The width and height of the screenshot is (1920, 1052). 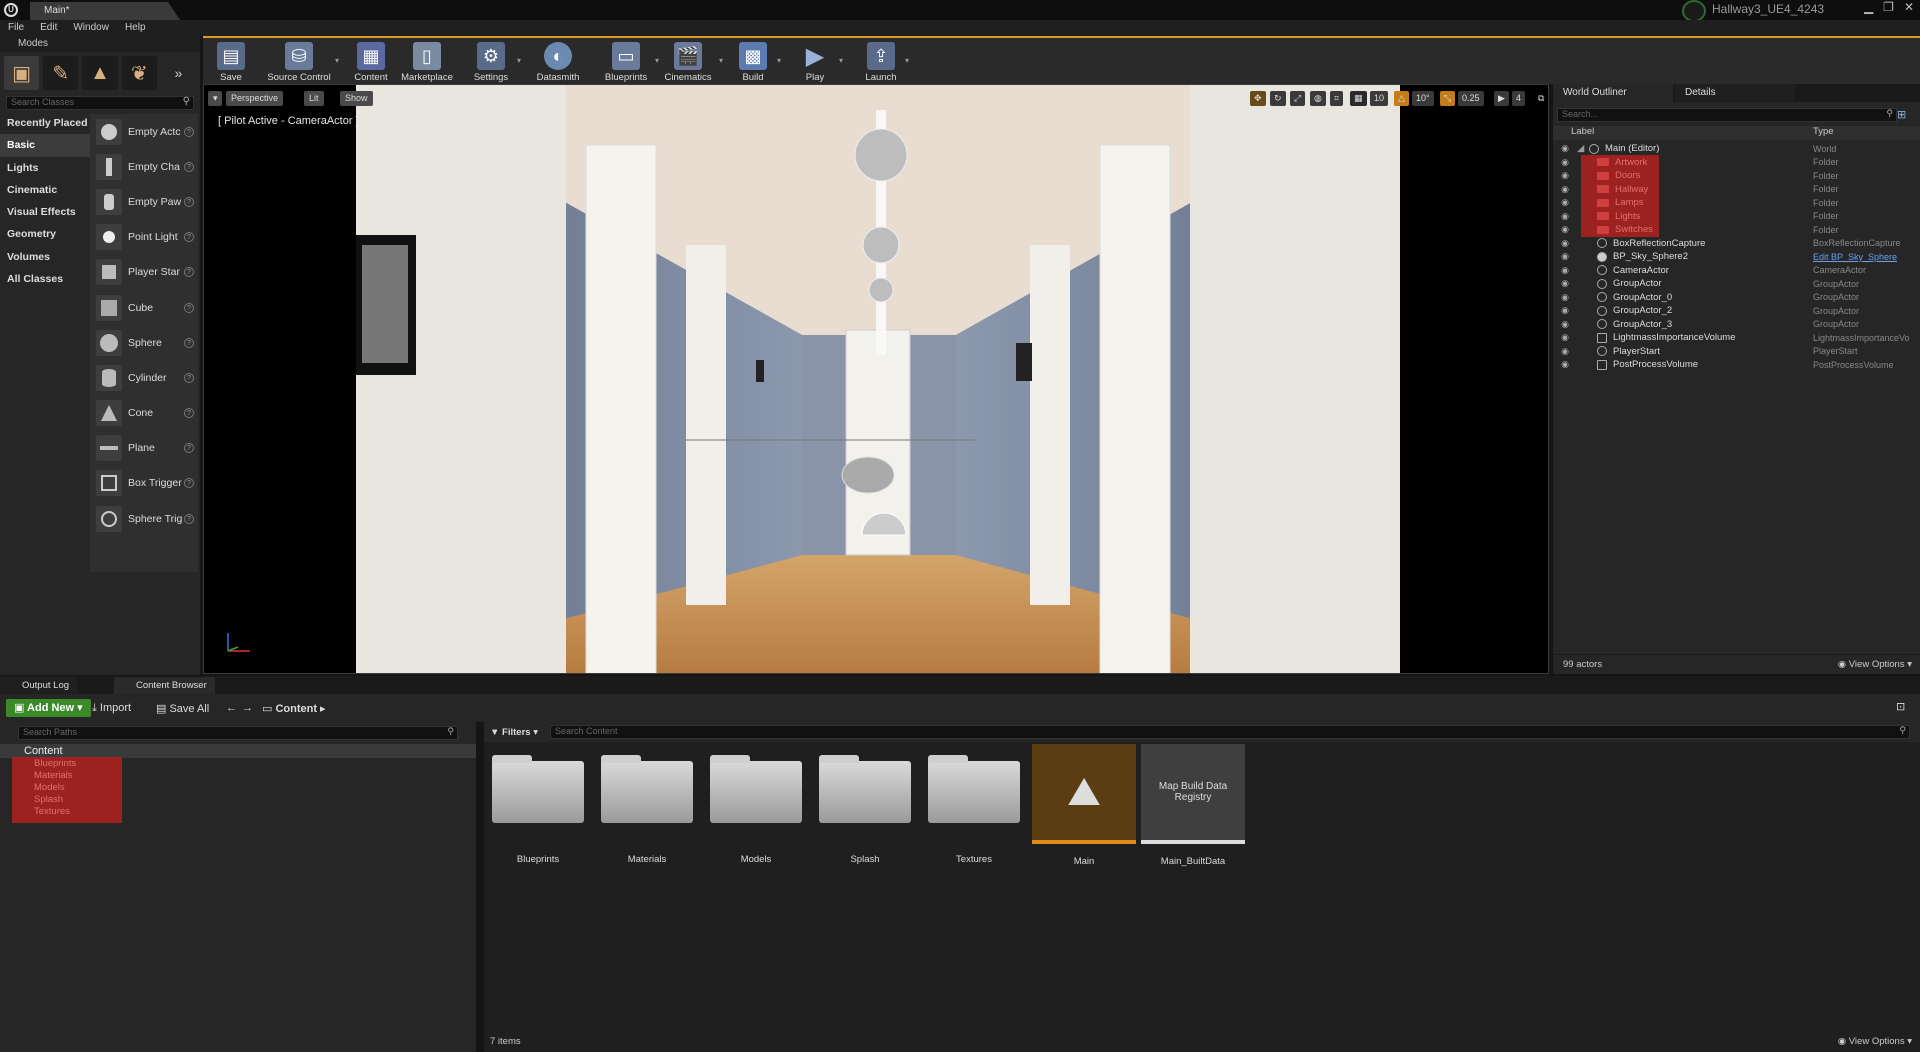 What do you see at coordinates (1736, 163) in the screenshot?
I see `outliner-row: ◉ Artwork Folder` at bounding box center [1736, 163].